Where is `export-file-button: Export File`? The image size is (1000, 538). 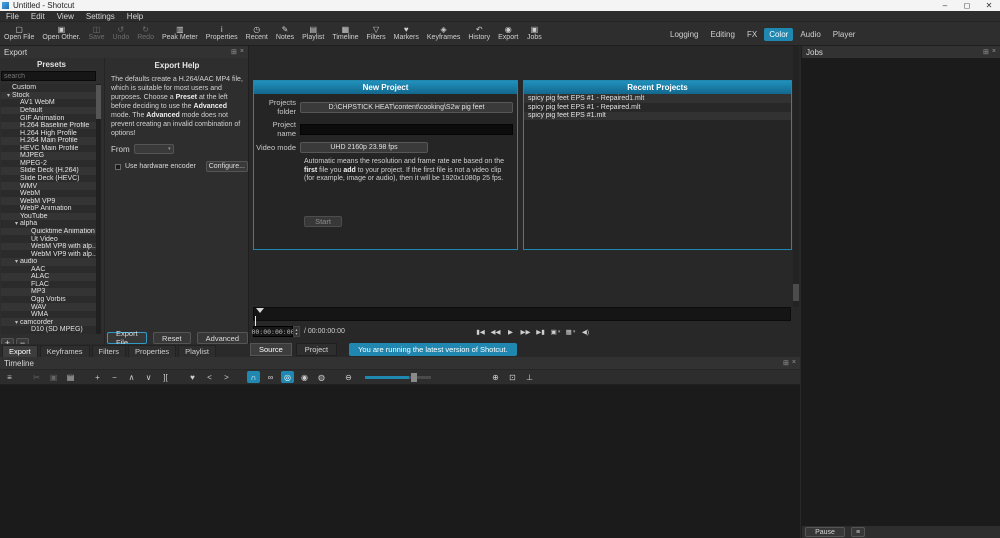 export-file-button: Export File is located at coordinates (127, 338).